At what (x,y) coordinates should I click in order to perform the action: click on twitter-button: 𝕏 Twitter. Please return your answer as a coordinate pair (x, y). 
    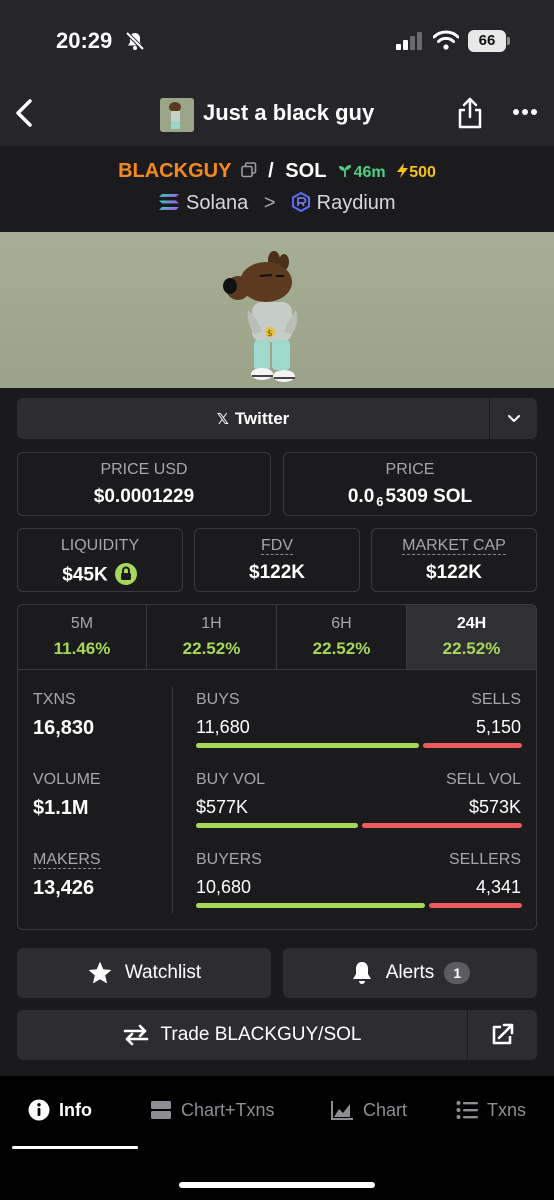
    Looking at the image, I should click on (253, 418).